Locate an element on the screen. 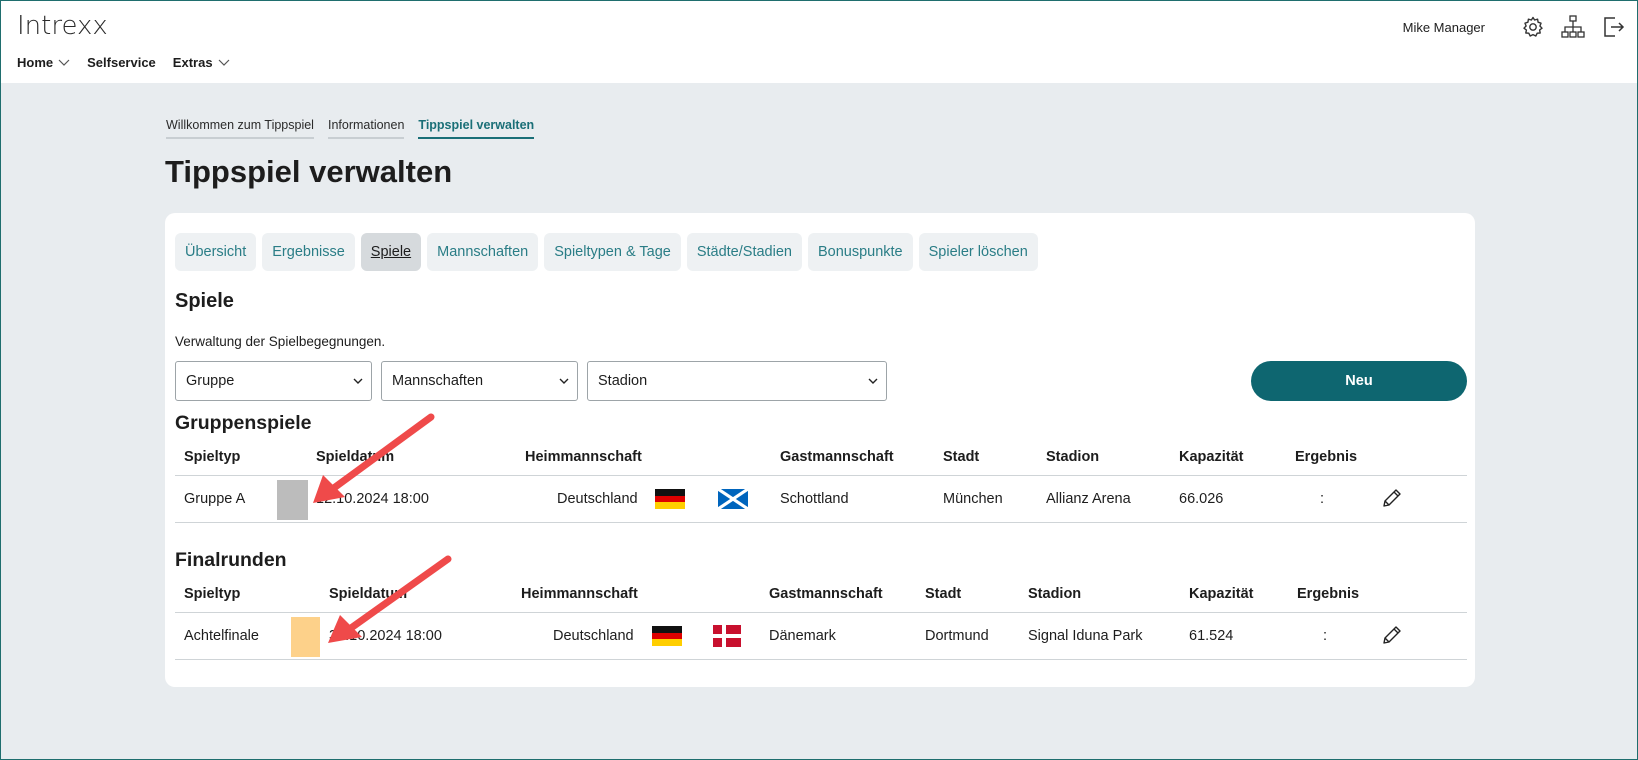 This screenshot has width=1638, height=760. city: München is located at coordinates (973, 499).